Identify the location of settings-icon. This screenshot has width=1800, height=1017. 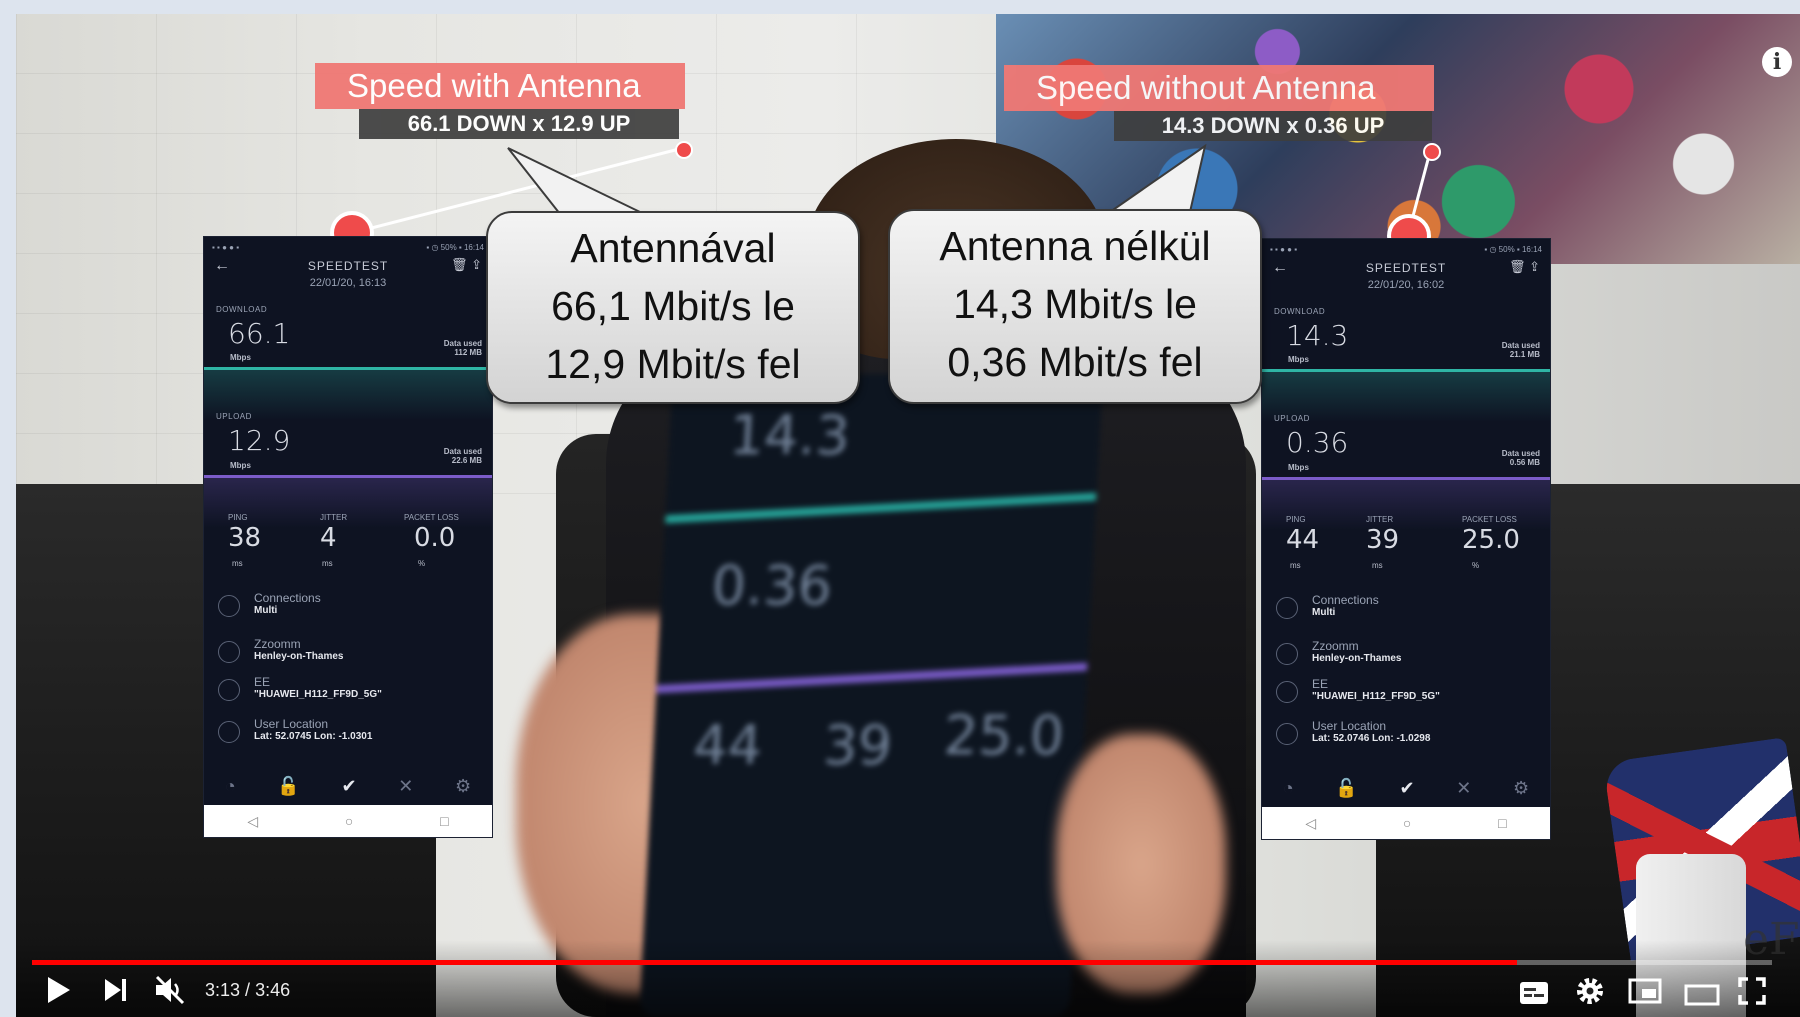
(1590, 995).